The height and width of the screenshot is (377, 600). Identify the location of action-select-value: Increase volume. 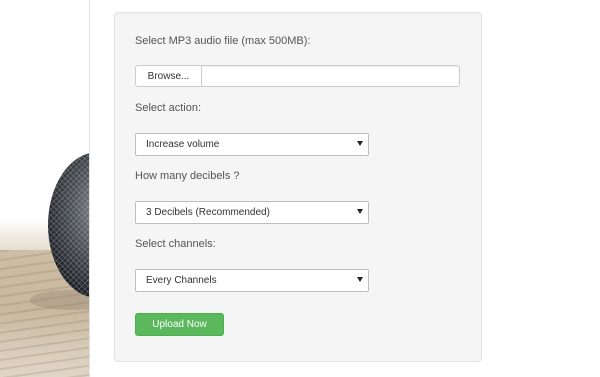
(183, 144).